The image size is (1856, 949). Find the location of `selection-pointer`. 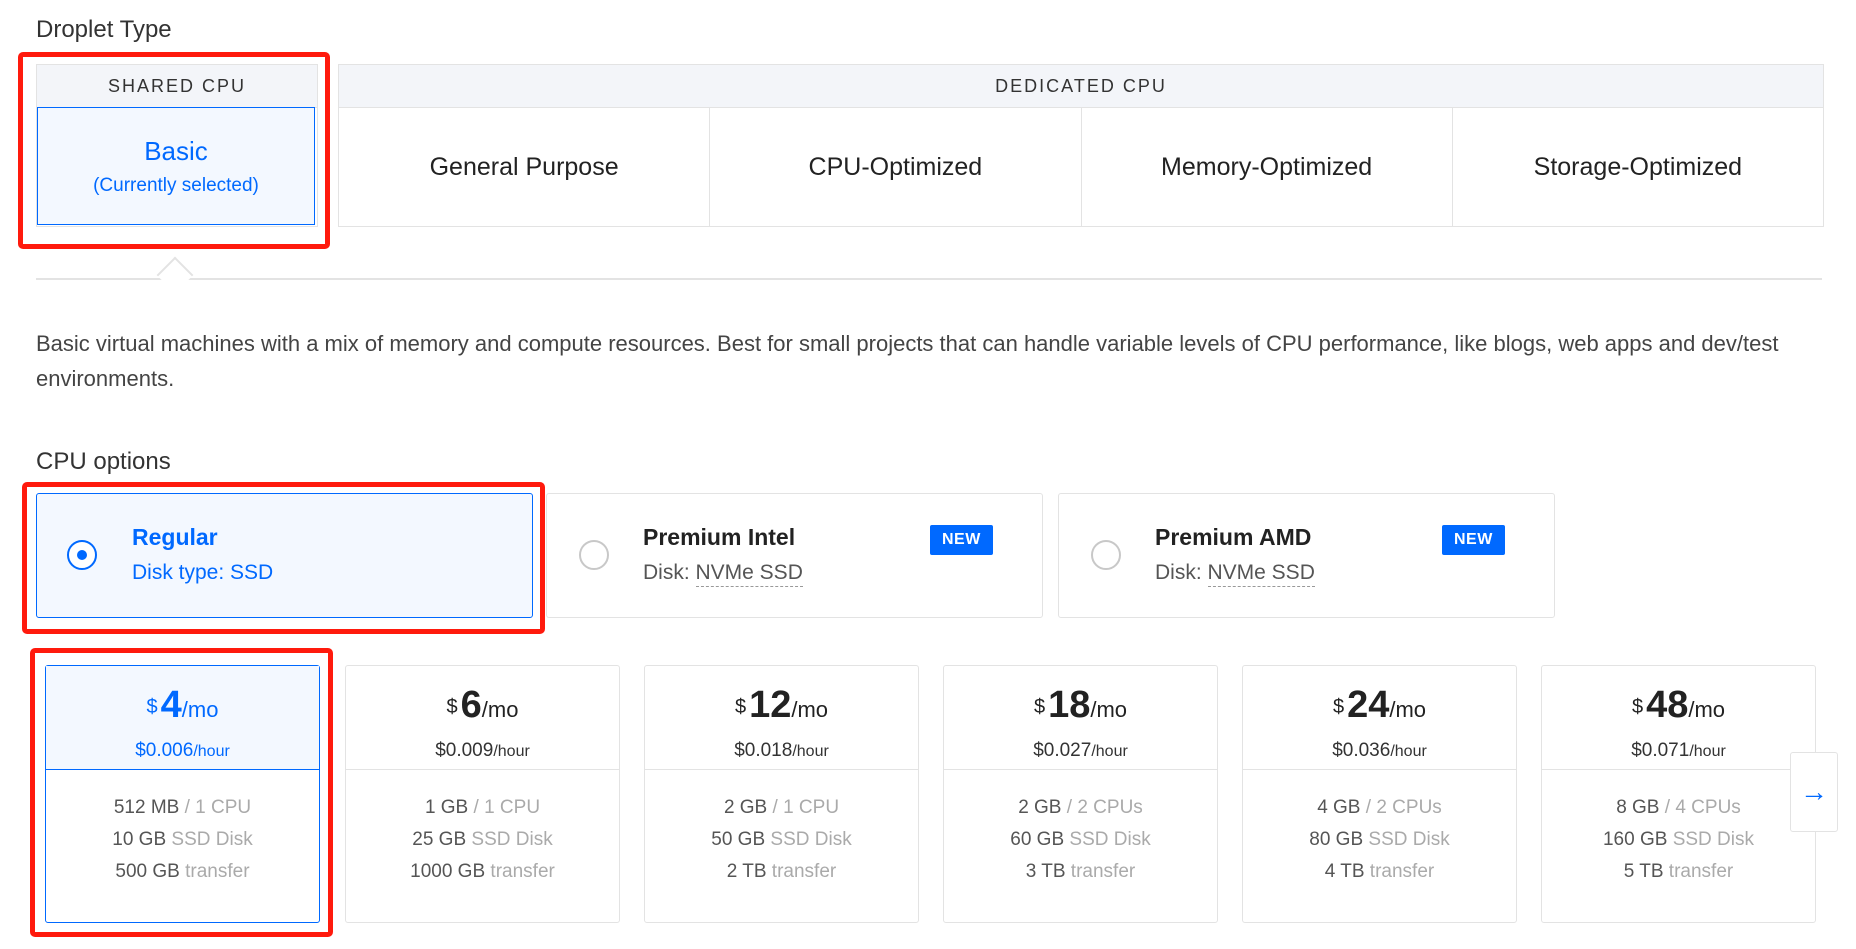

selection-pointer is located at coordinates (175, 275).